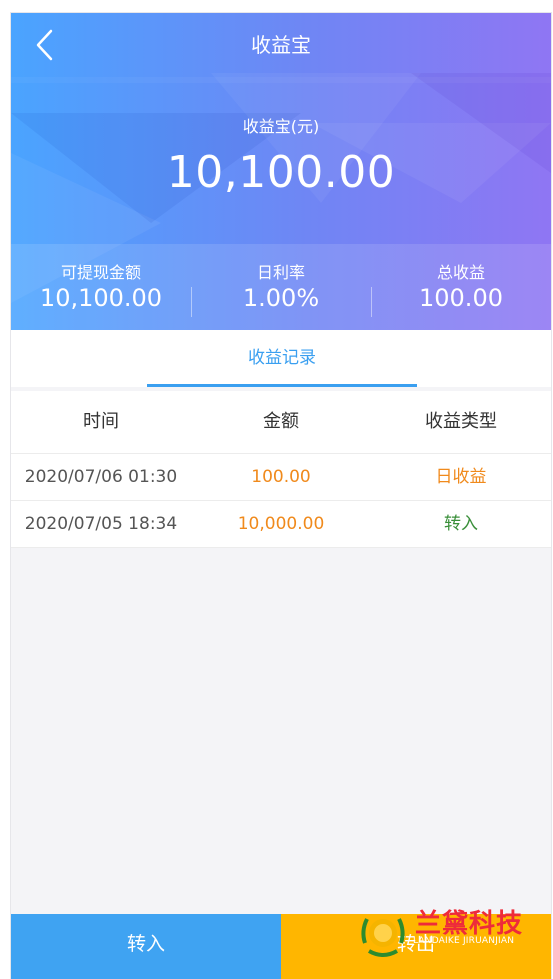 Image resolution: width=553 pixels, height=979 pixels. What do you see at coordinates (282, 385) in the screenshot?
I see `tab-active-indicator` at bounding box center [282, 385].